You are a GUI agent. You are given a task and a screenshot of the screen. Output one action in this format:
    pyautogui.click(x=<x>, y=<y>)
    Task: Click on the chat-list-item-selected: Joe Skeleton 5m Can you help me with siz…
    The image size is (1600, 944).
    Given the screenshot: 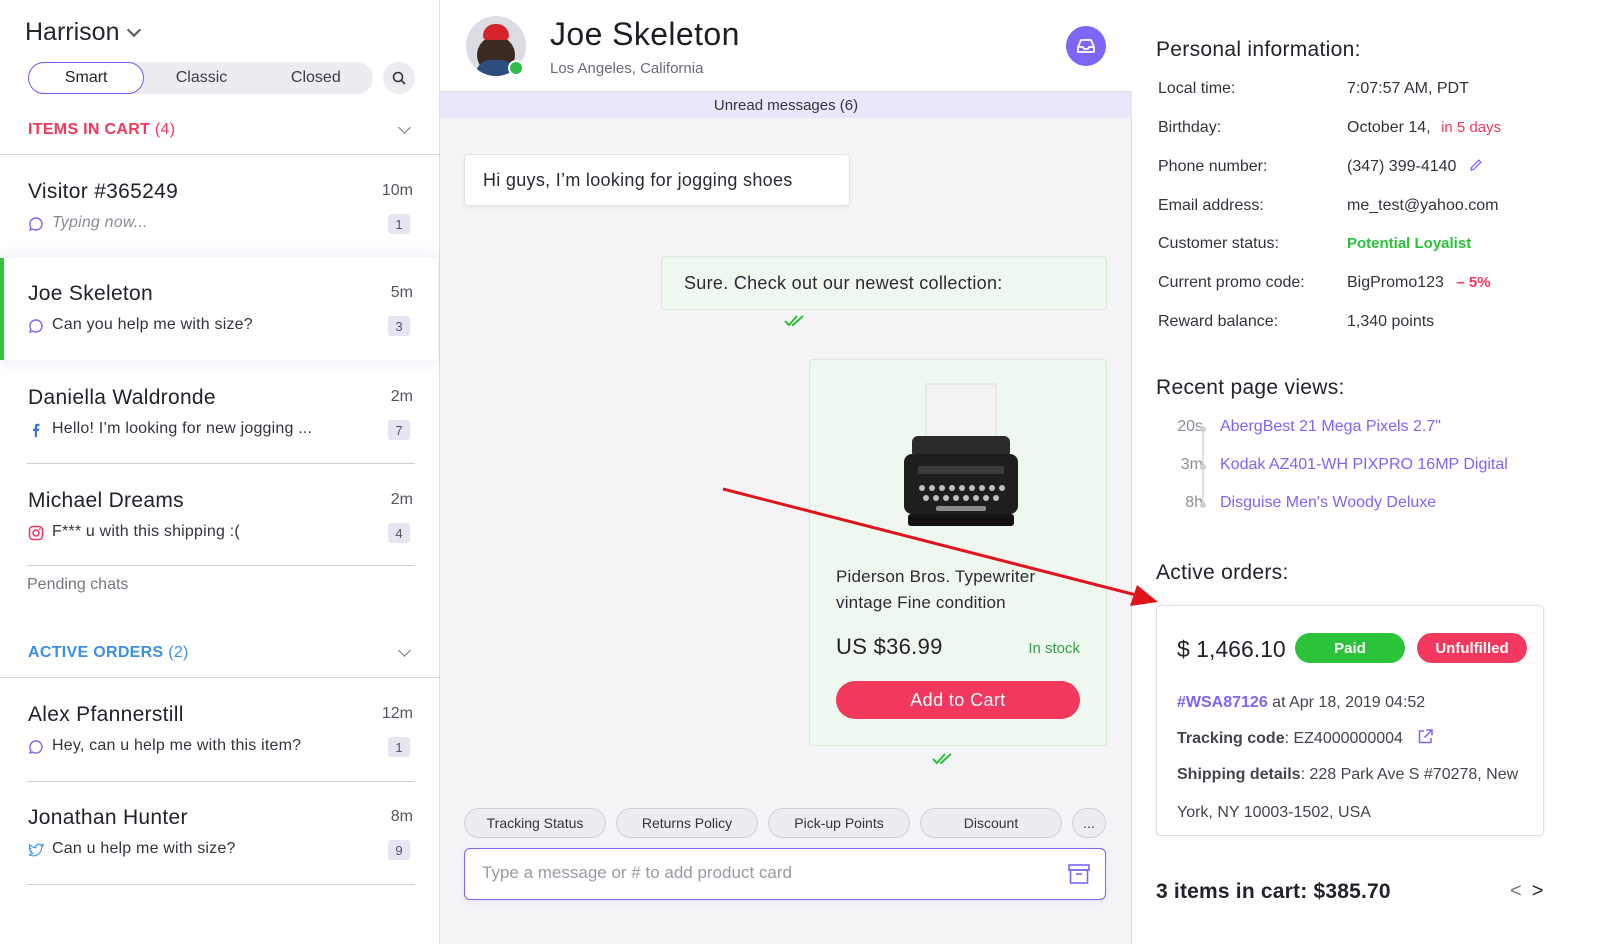 What is the action you would take?
    pyautogui.click(x=219, y=309)
    